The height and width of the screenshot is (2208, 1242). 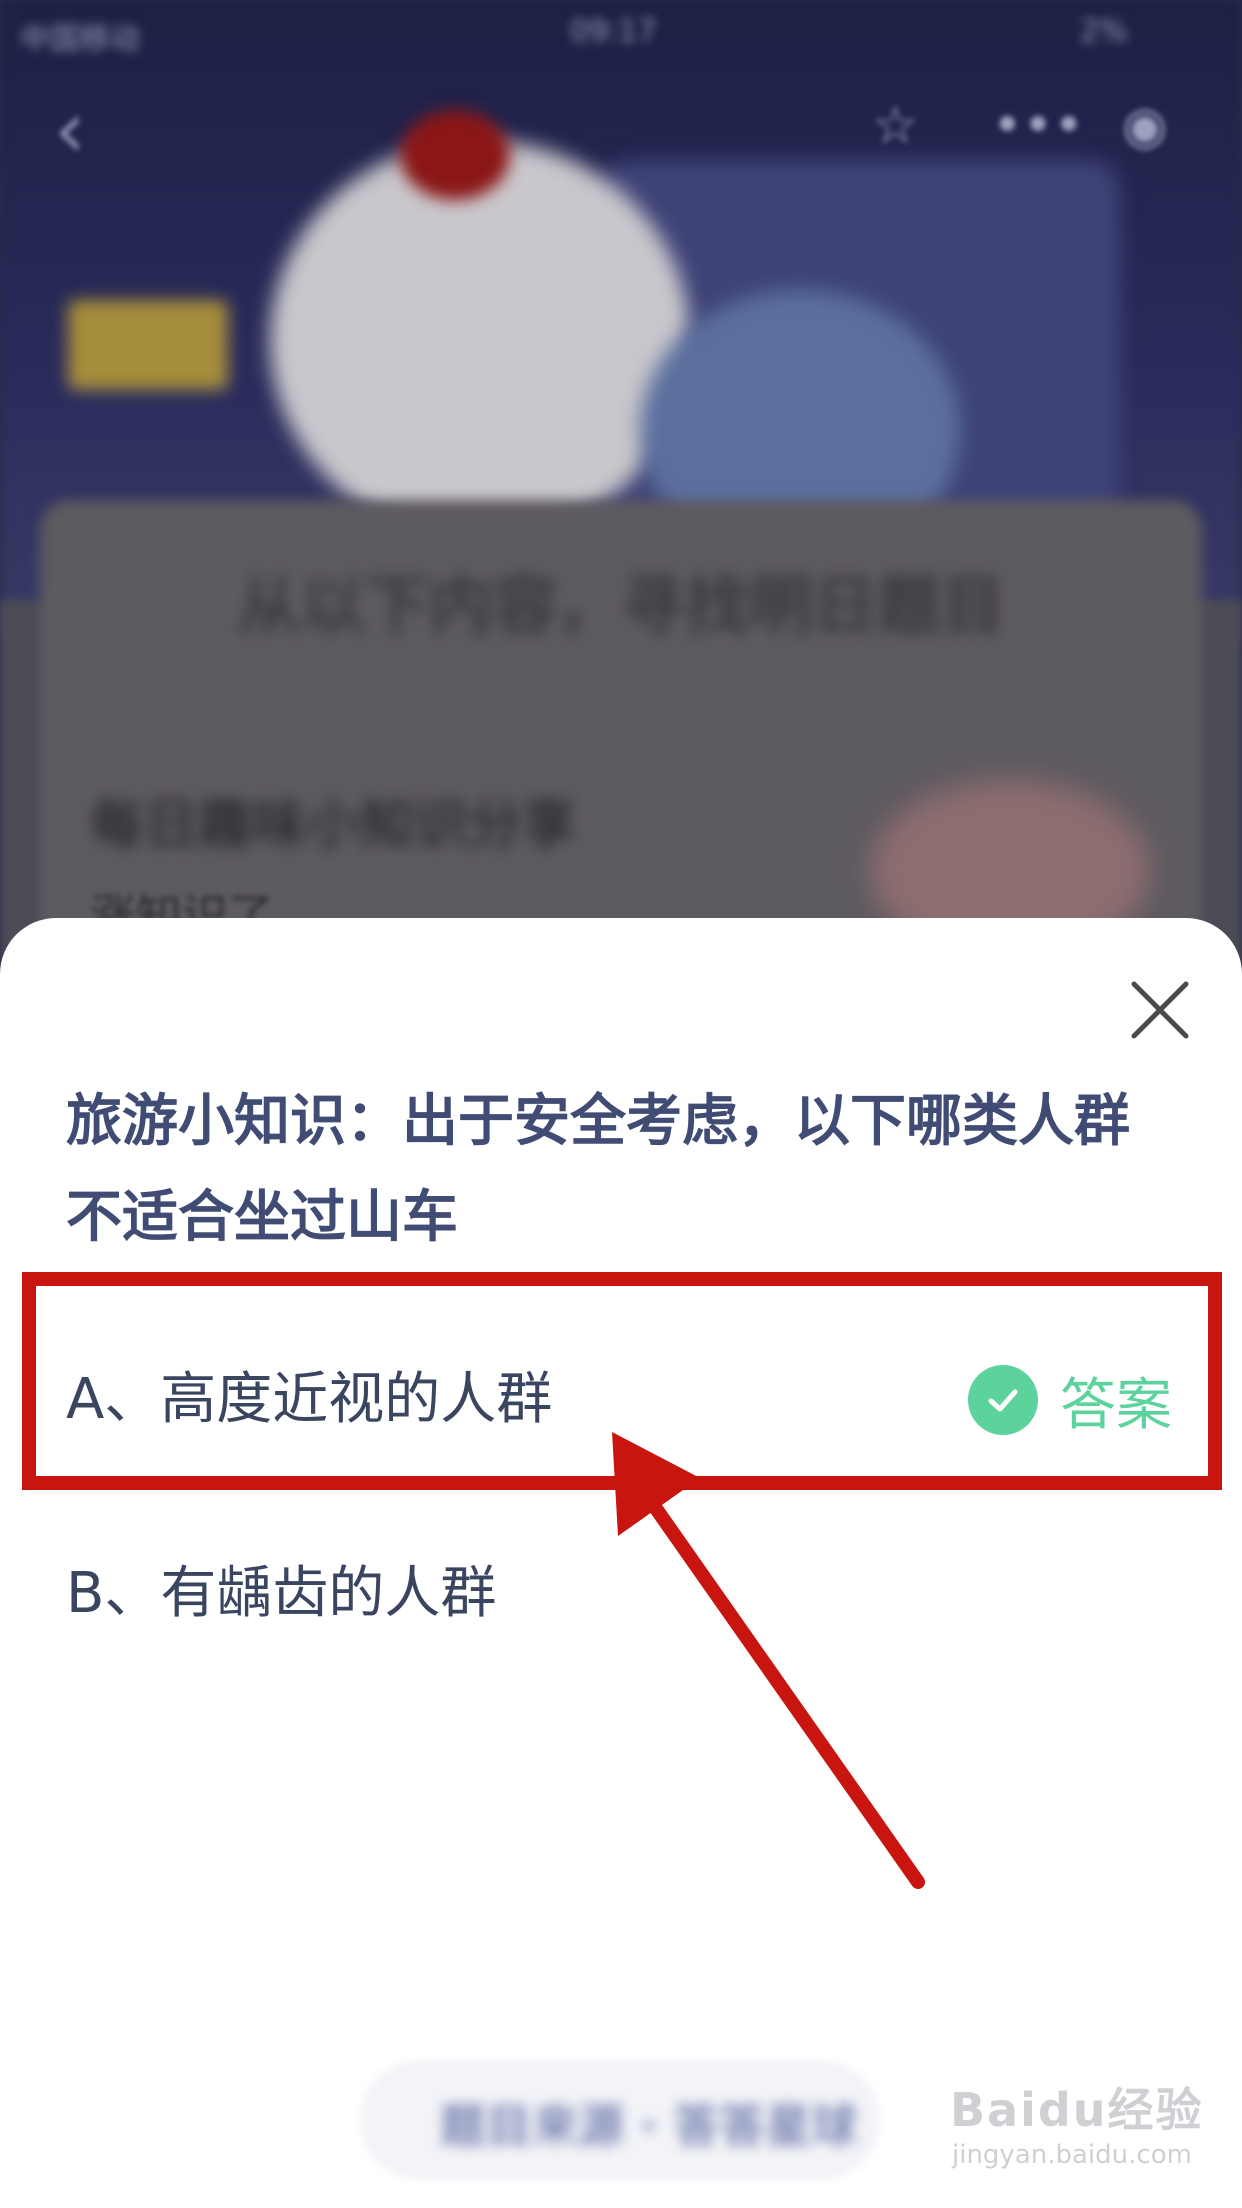 What do you see at coordinates (80, 39) in the screenshot?
I see `carrier-label: 中国移动` at bounding box center [80, 39].